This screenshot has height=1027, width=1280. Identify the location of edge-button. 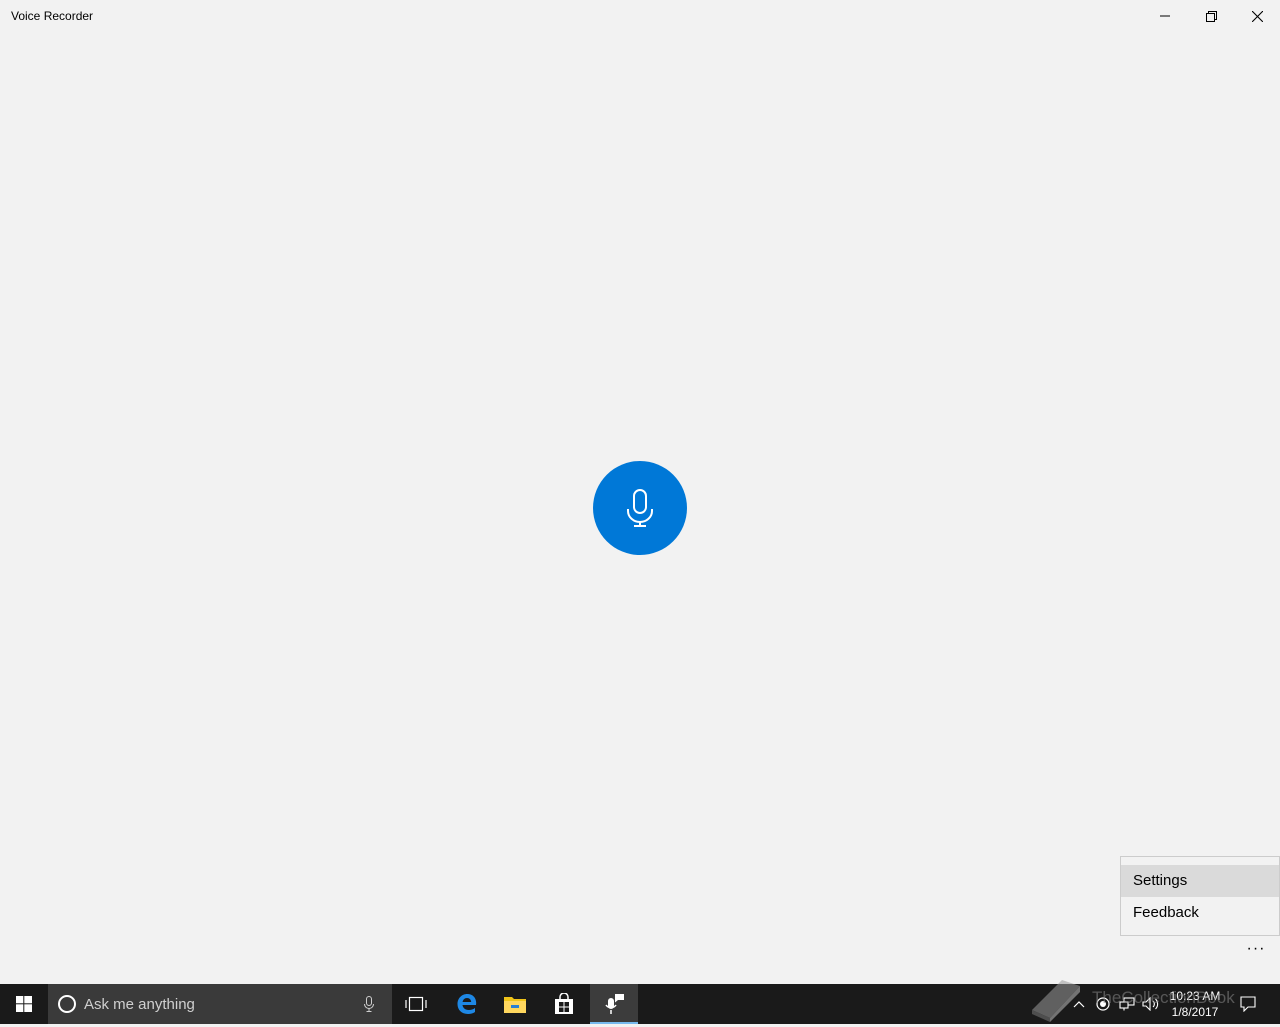
(467, 1004).